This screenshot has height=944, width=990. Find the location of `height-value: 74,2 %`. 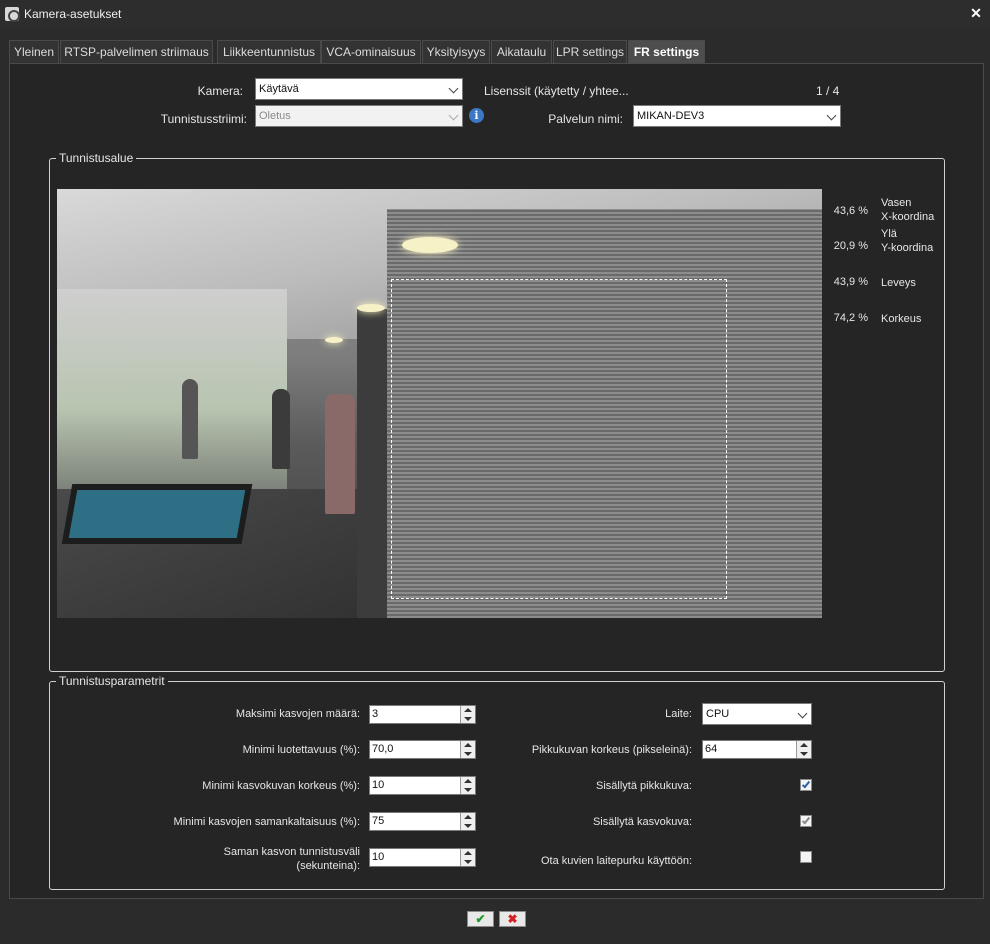

height-value: 74,2 % is located at coordinates (850, 318).